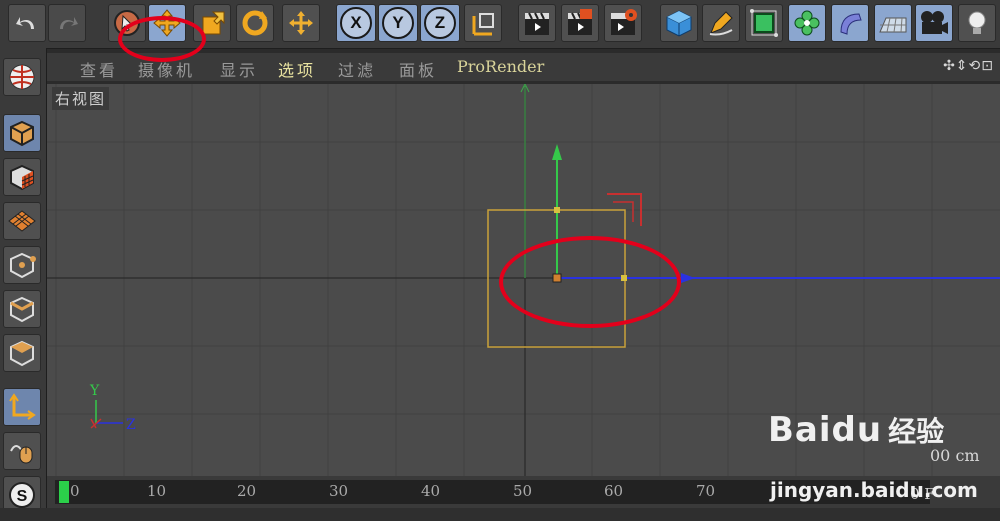  What do you see at coordinates (162, 39) in the screenshot?
I see `annotation-circle-move-tool` at bounding box center [162, 39].